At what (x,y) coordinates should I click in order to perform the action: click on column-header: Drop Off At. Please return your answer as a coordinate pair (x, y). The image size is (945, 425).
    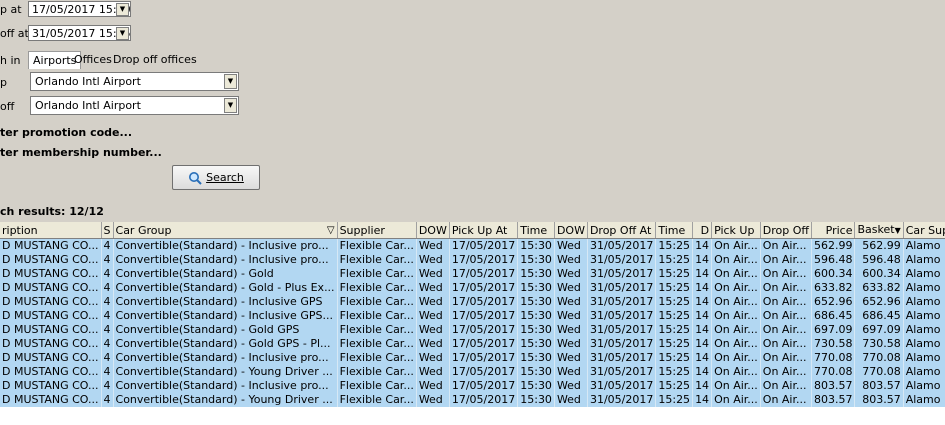
    Looking at the image, I should click on (622, 230).